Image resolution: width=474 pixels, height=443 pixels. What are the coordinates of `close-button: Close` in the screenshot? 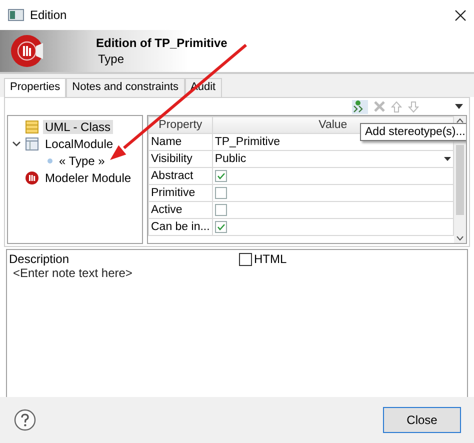 It's located at (422, 420).